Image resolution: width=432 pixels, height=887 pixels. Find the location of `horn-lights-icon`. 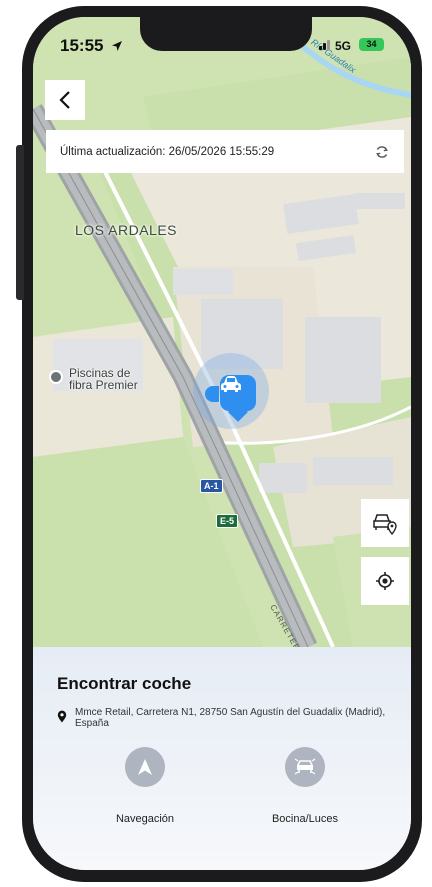

horn-lights-icon is located at coordinates (305, 766).